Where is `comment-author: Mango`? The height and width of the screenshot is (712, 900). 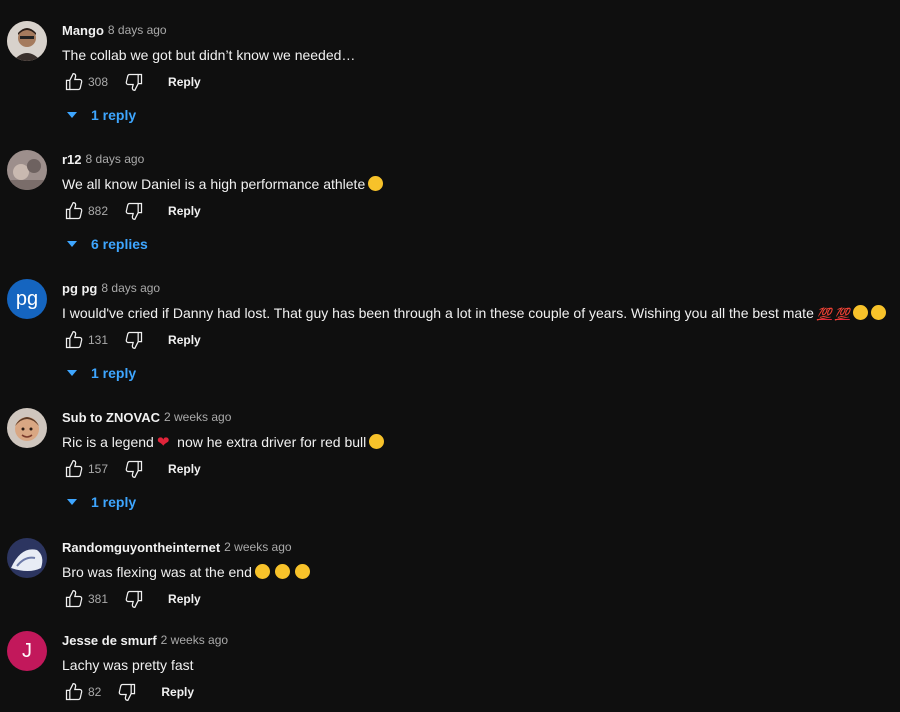 comment-author: Mango is located at coordinates (83, 30).